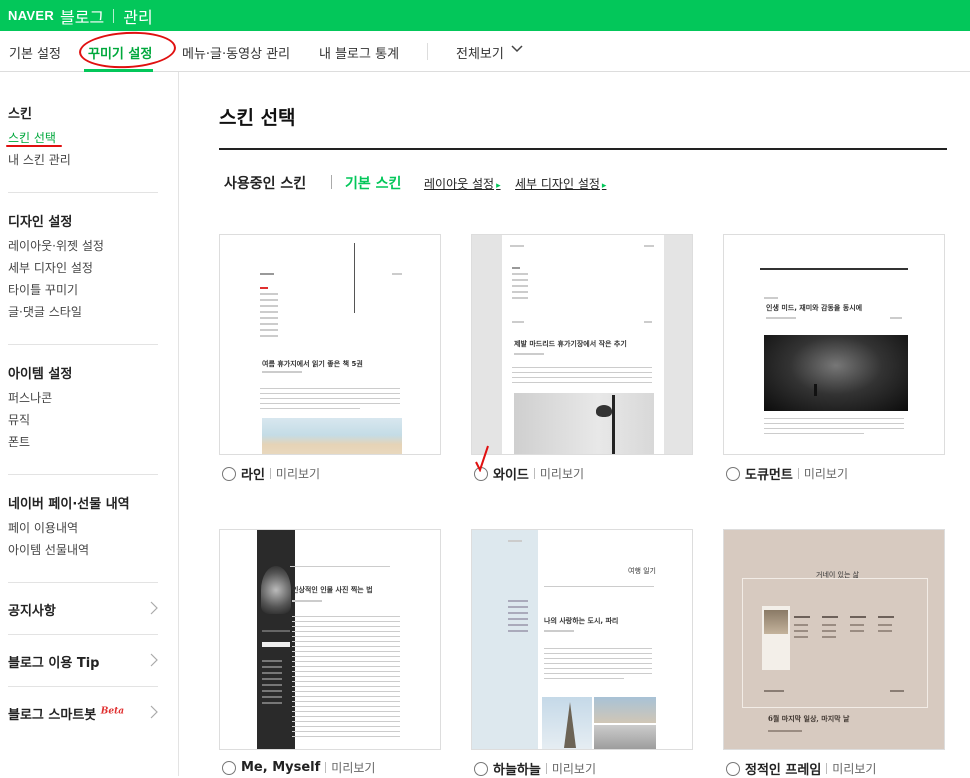 The height and width of the screenshot is (778, 970). I want to click on skin-option-me-myself: Me, Myself 미리보기, so click(298, 767).